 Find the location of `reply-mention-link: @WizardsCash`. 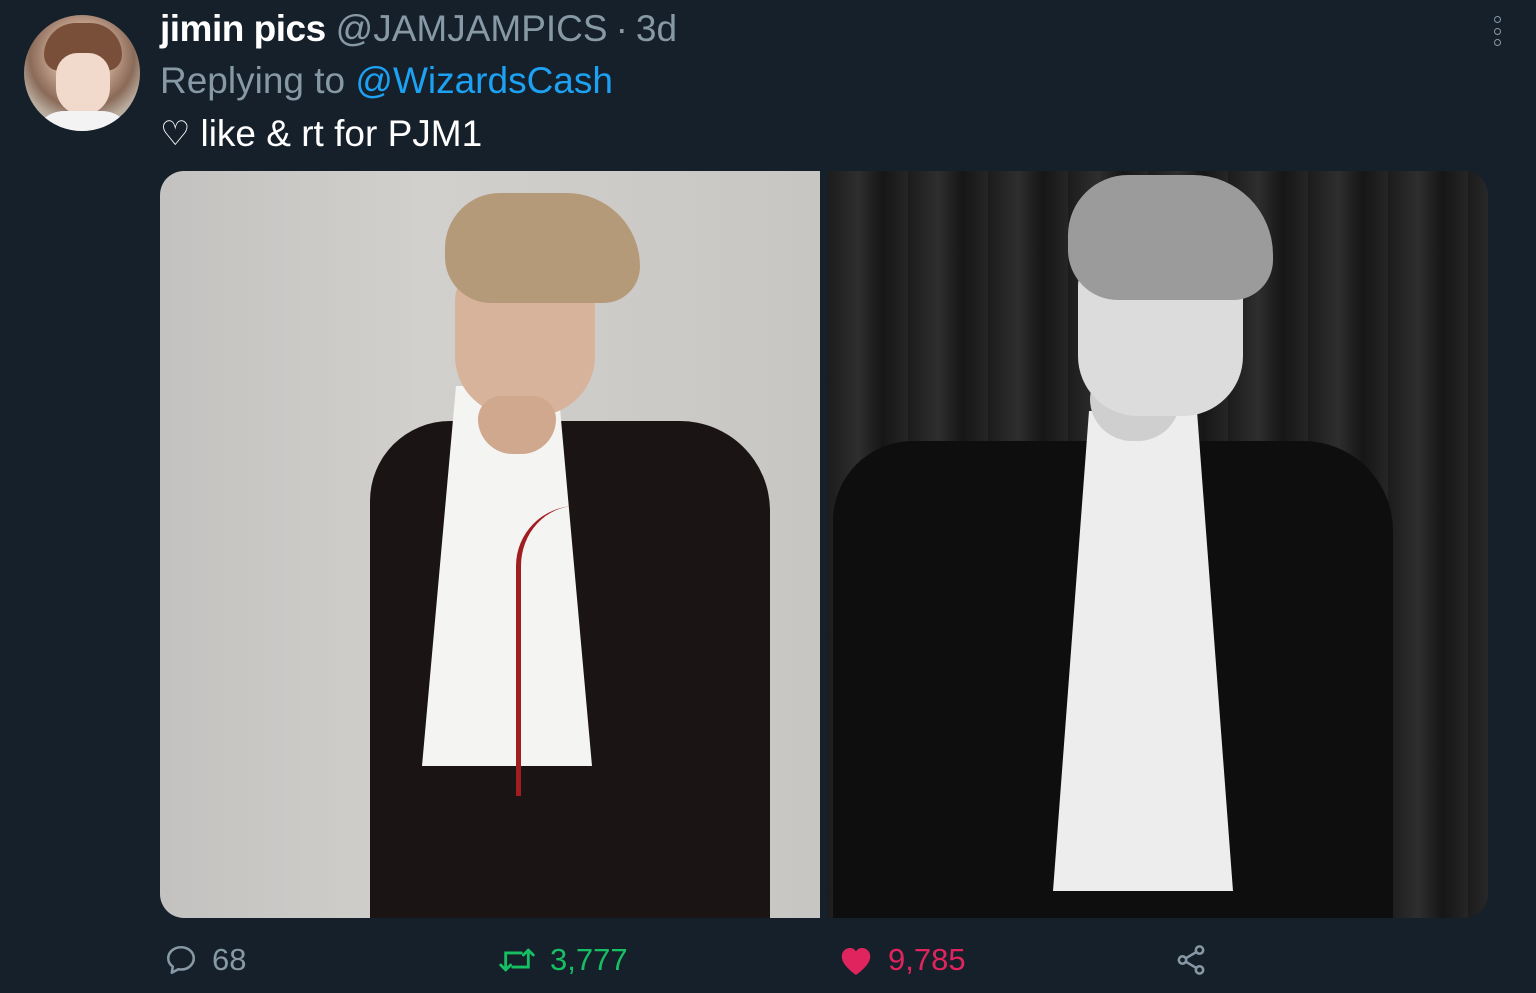

reply-mention-link: @WizardsCash is located at coordinates (484, 80).